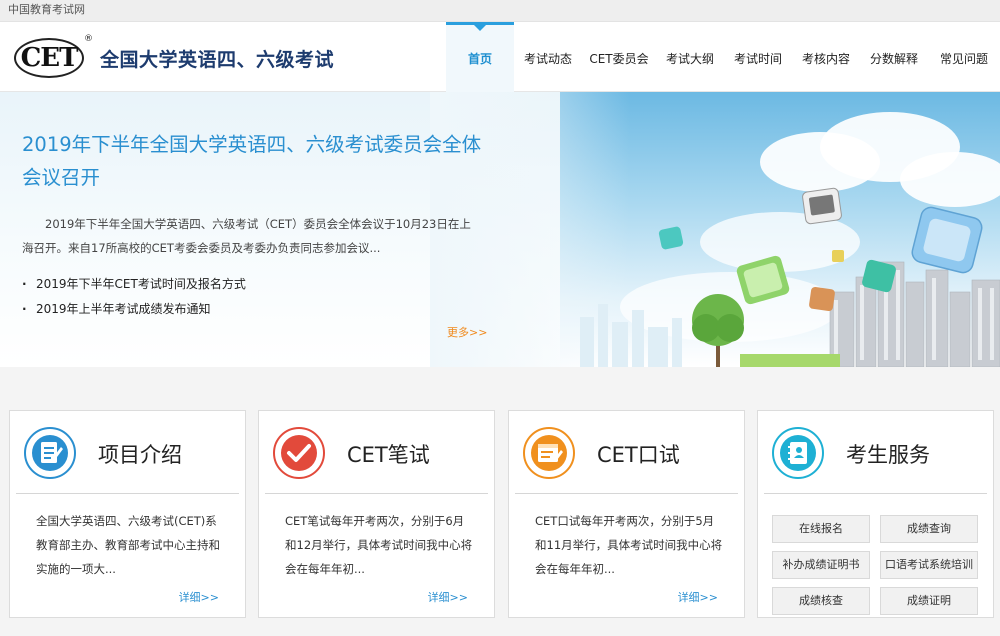 This screenshot has width=1000, height=636. I want to click on nav-faq: 常见问题, so click(964, 57).